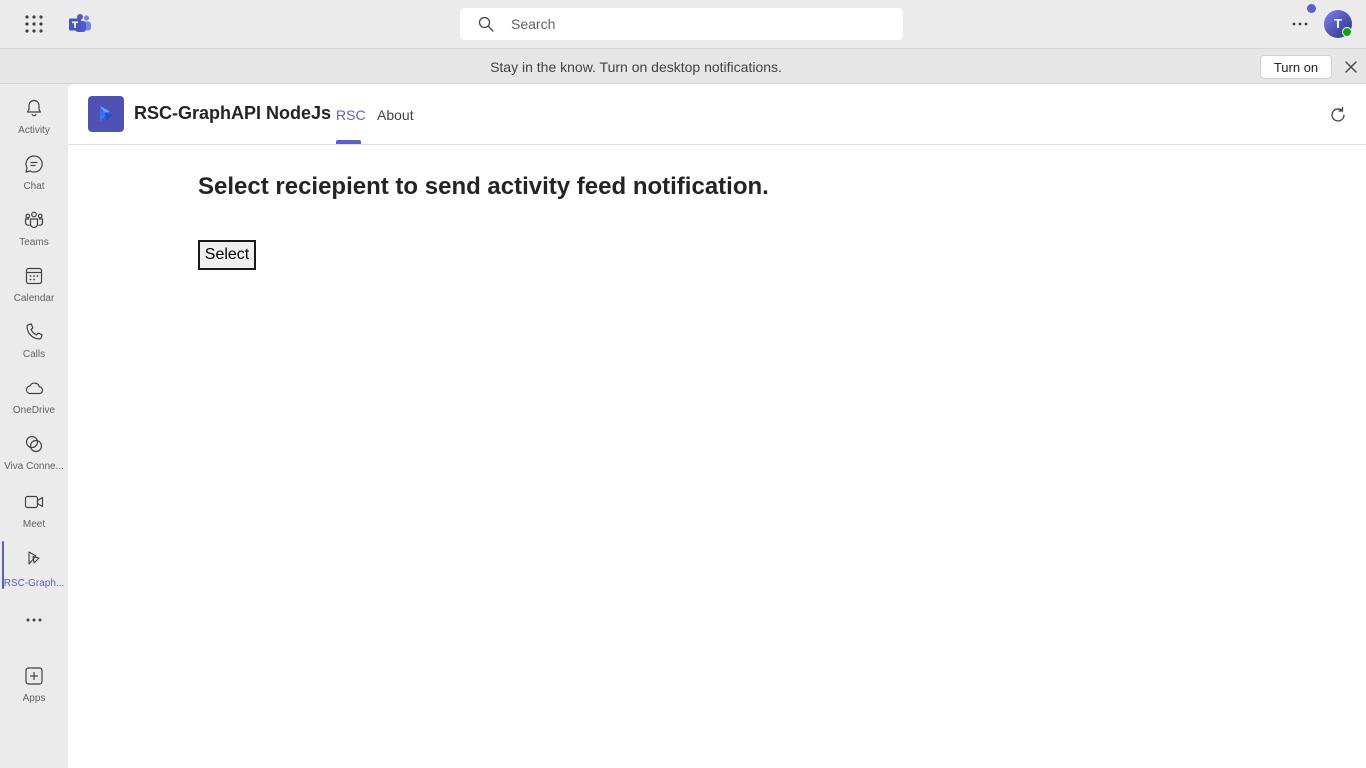  Describe the element at coordinates (34, 108) in the screenshot. I see `bell-icon` at that location.